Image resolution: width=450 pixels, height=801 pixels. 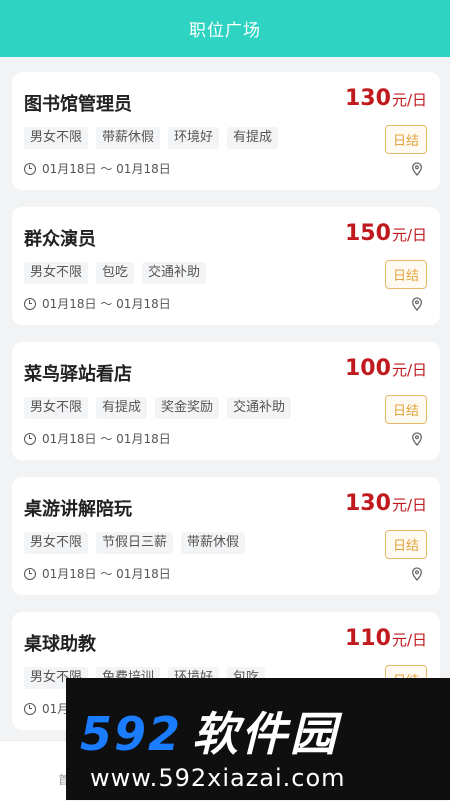 I want to click on watermark-logo-num: 592, so click(x=131, y=734).